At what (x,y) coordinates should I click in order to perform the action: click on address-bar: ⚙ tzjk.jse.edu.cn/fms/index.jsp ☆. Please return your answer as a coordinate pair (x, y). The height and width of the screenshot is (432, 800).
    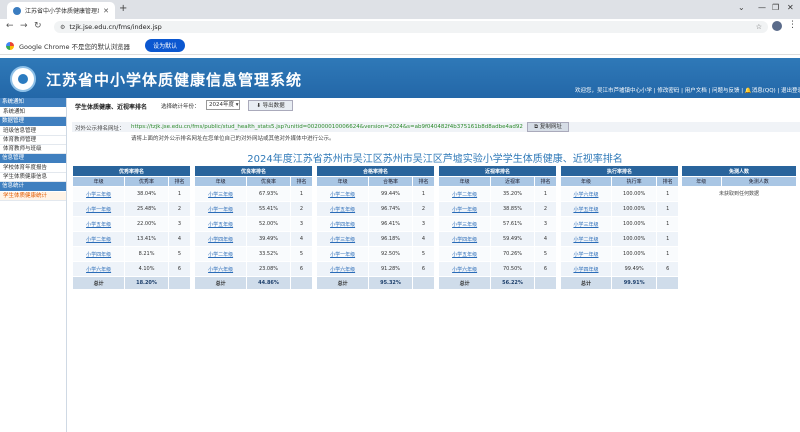
    Looking at the image, I should click on (411, 27).